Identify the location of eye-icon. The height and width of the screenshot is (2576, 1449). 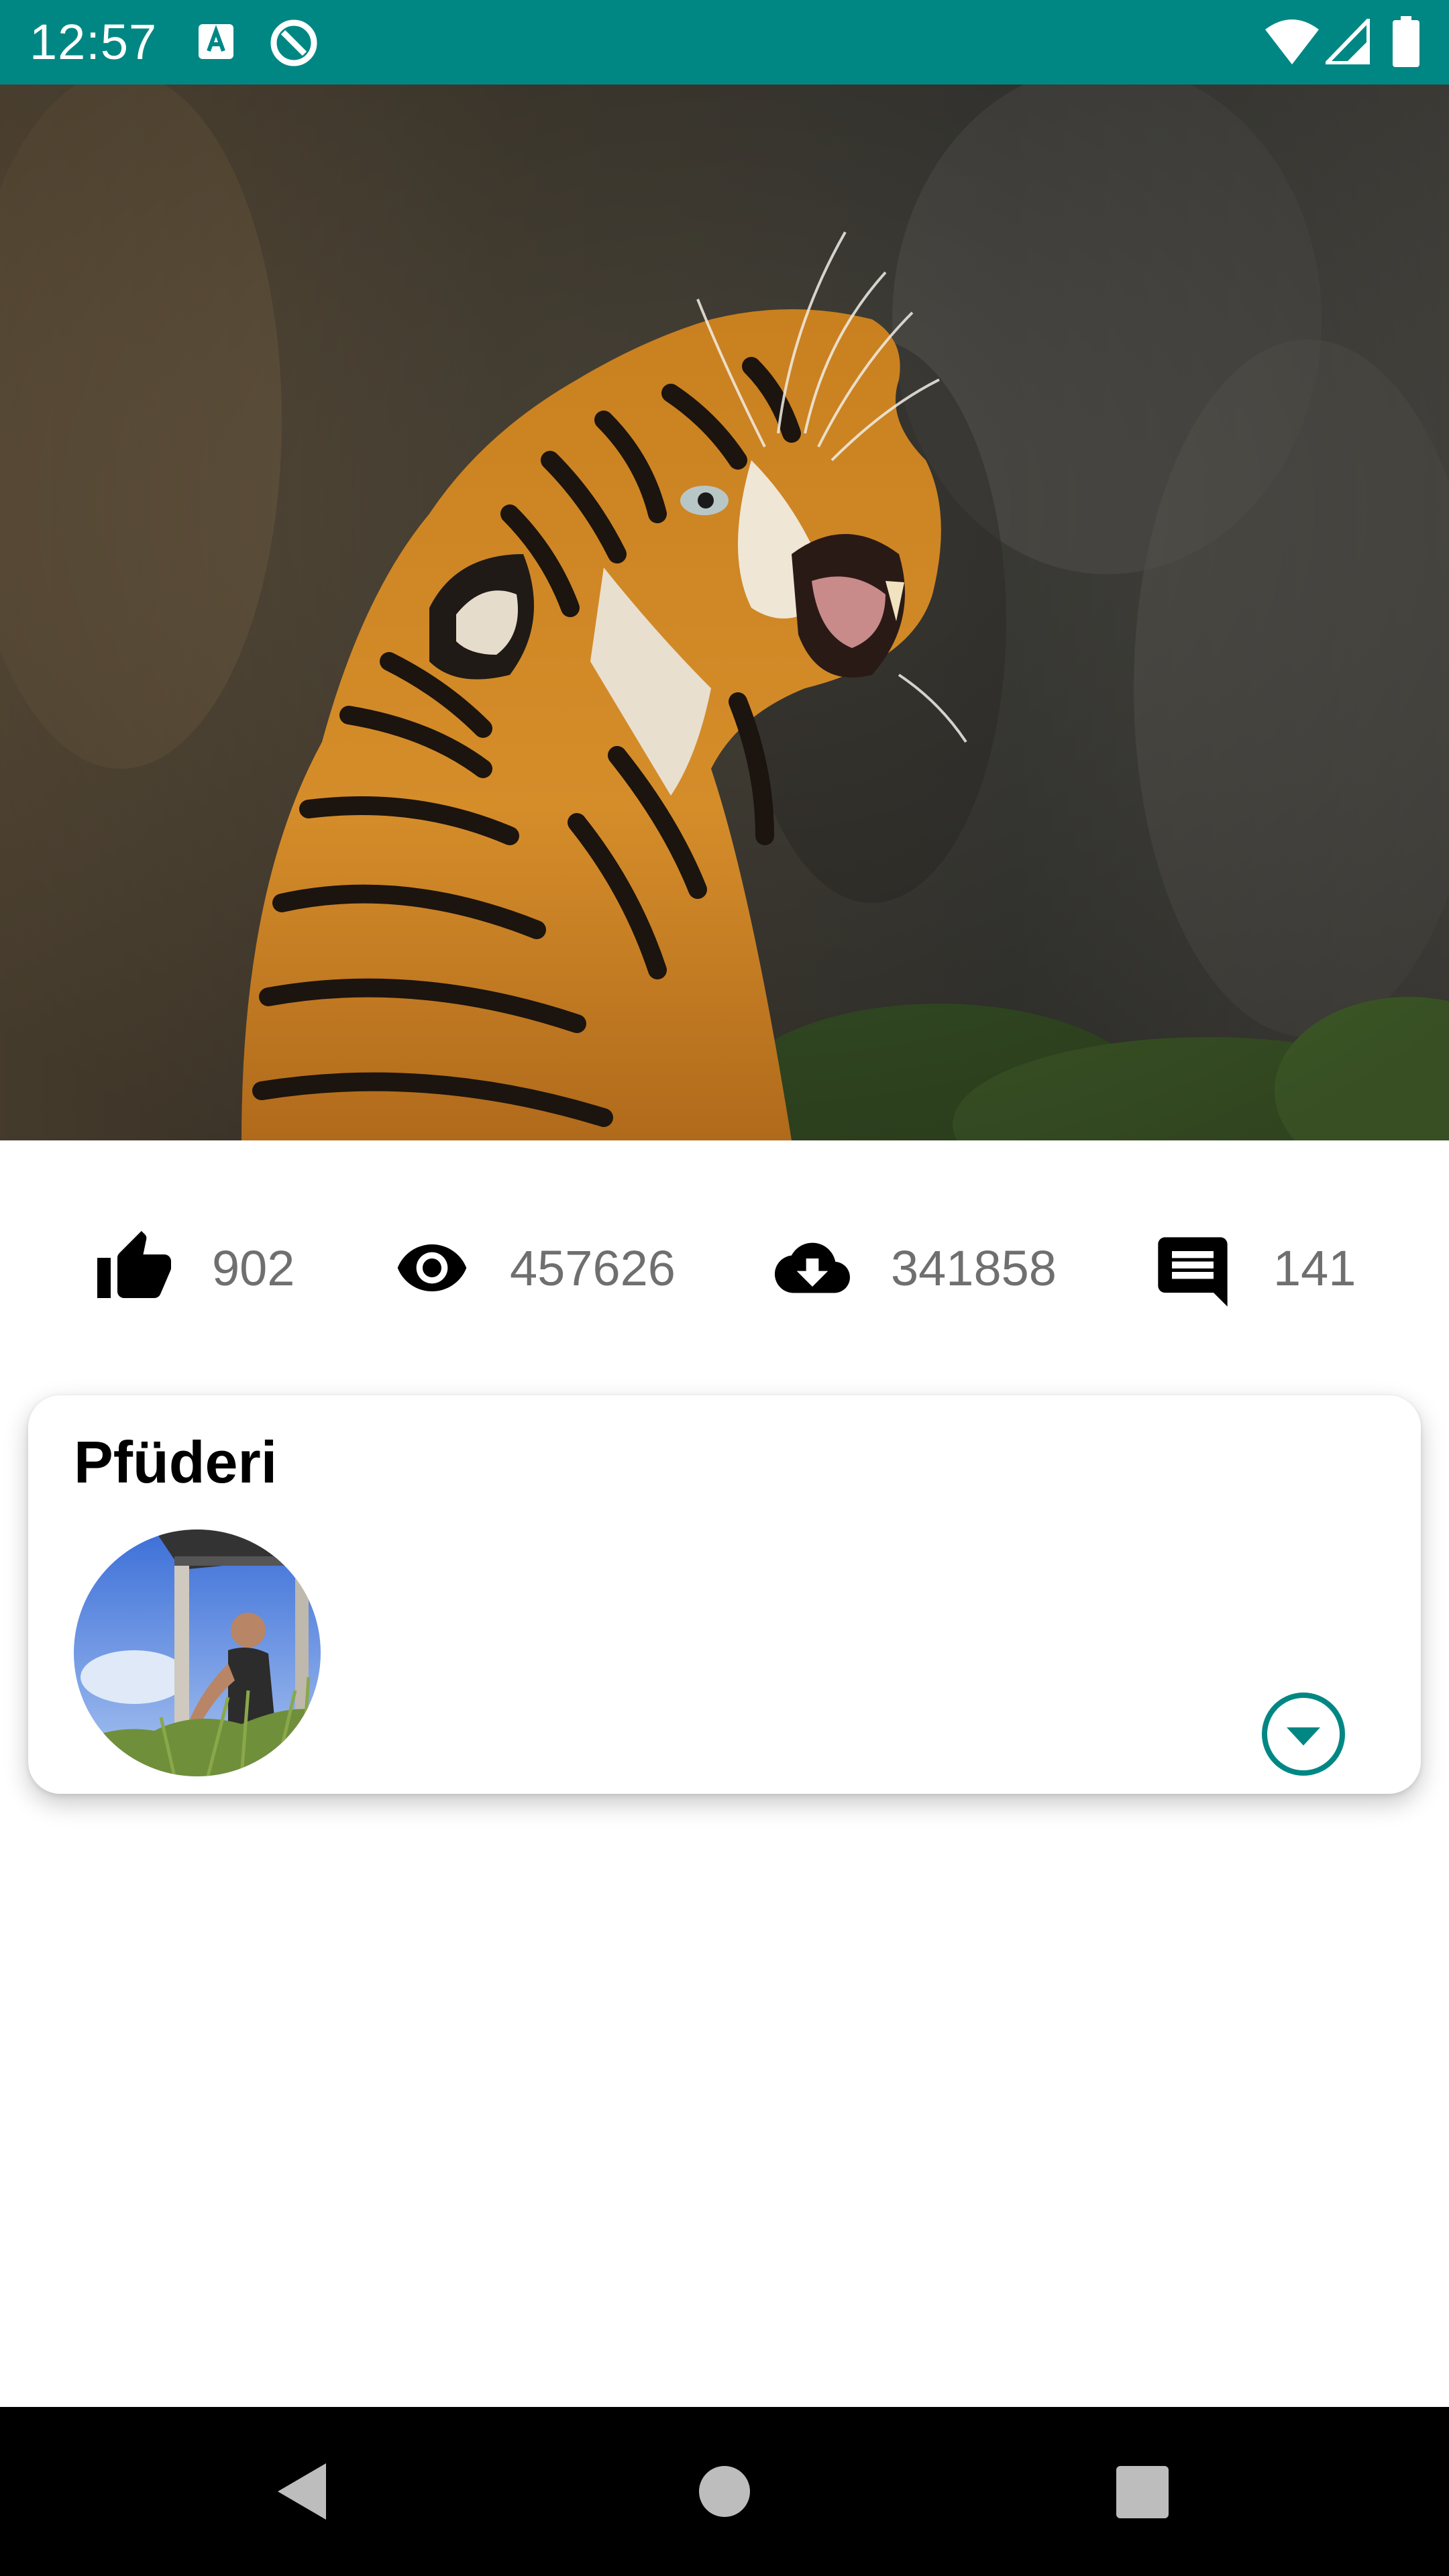
(432, 1269).